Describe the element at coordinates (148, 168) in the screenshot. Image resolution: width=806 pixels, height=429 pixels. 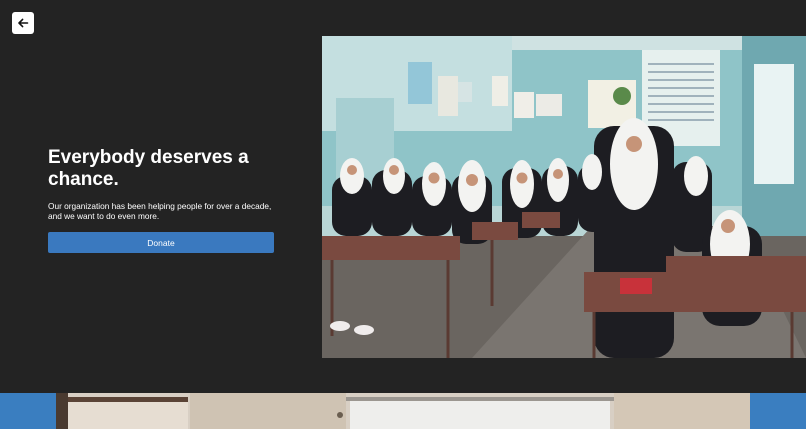
I see `hero-headline: Everybody deserves a chance.` at that location.